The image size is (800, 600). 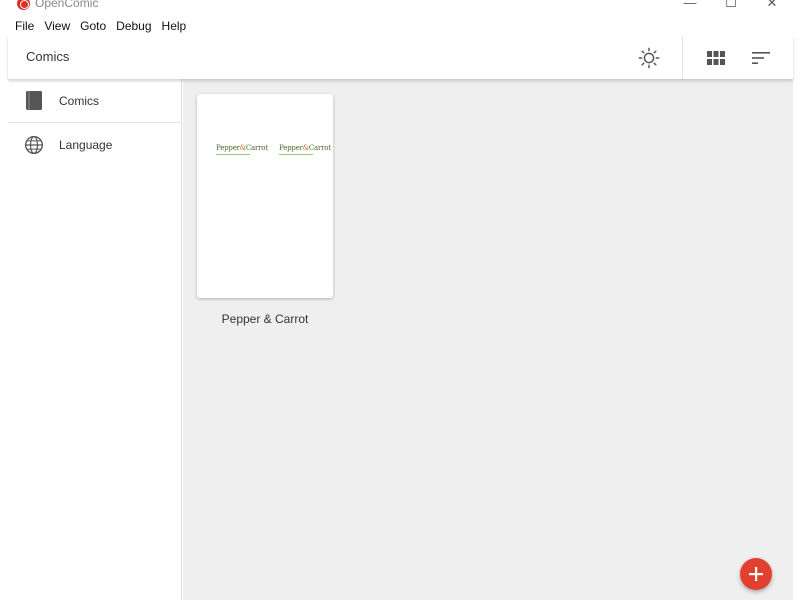 What do you see at coordinates (24, 26) in the screenshot?
I see `menu-file: File` at bounding box center [24, 26].